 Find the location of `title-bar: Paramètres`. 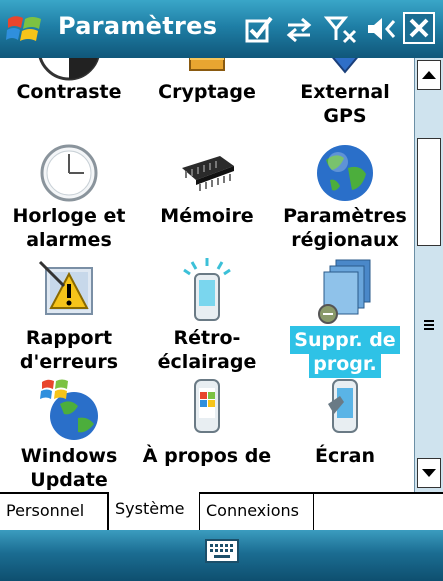

title-bar: Paramètres is located at coordinates (221, 29).